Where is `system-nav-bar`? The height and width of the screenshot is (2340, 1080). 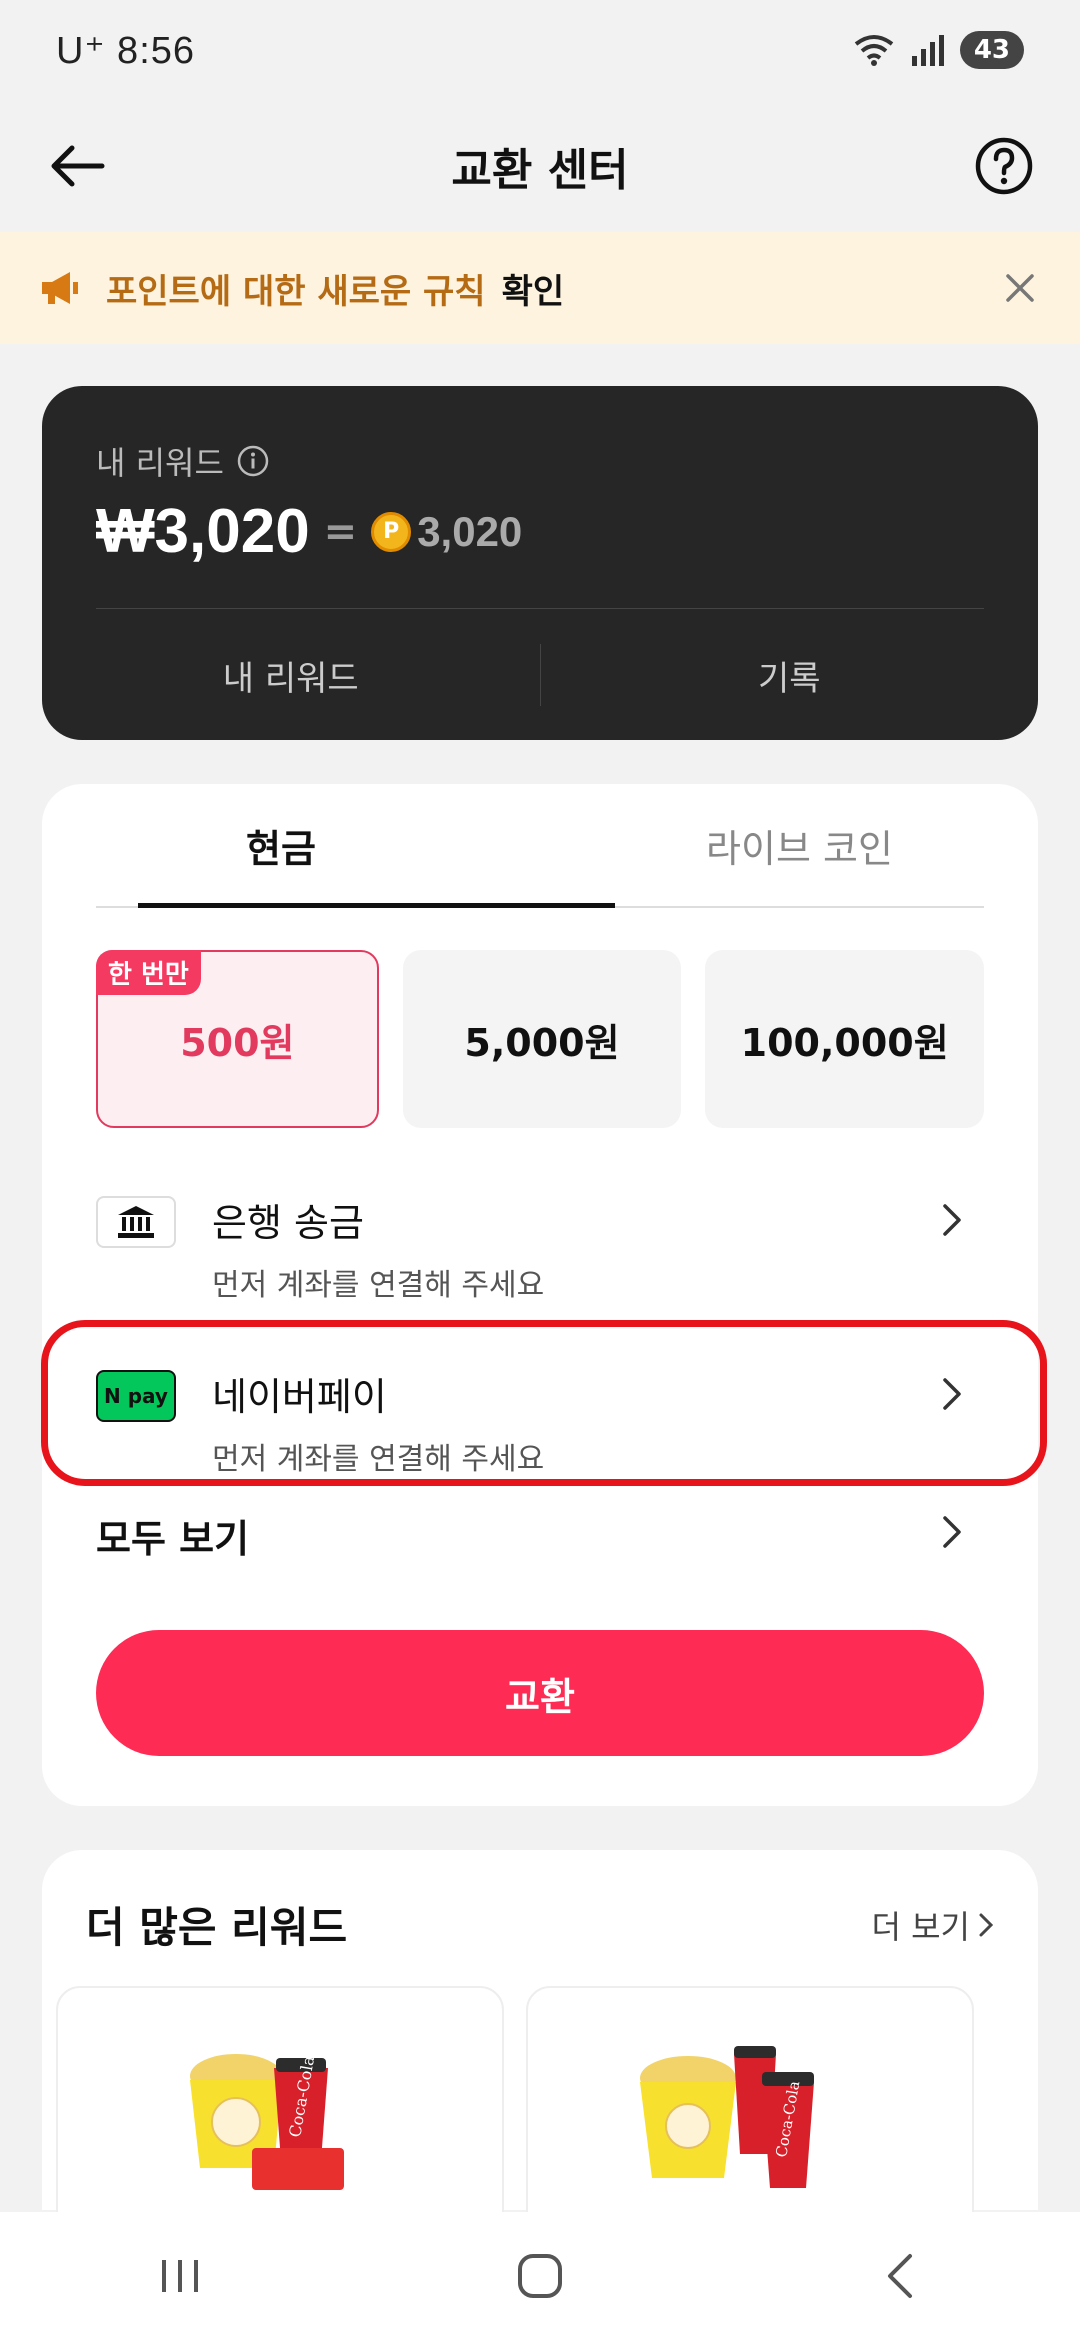 system-nav-bar is located at coordinates (540, 2276).